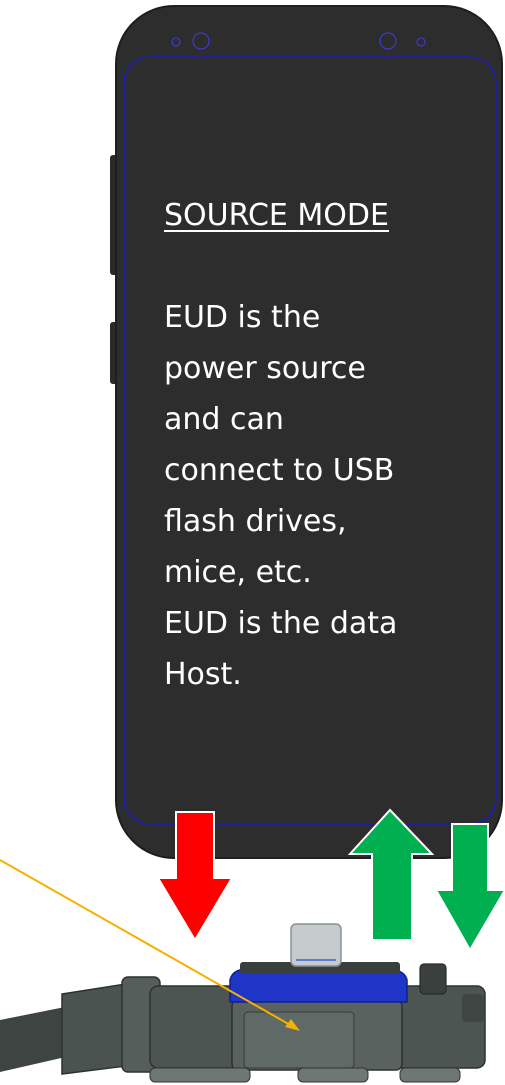 The width and height of the screenshot is (505, 1085). What do you see at coordinates (299, 1040) in the screenshot?
I see `adapter-latch` at bounding box center [299, 1040].